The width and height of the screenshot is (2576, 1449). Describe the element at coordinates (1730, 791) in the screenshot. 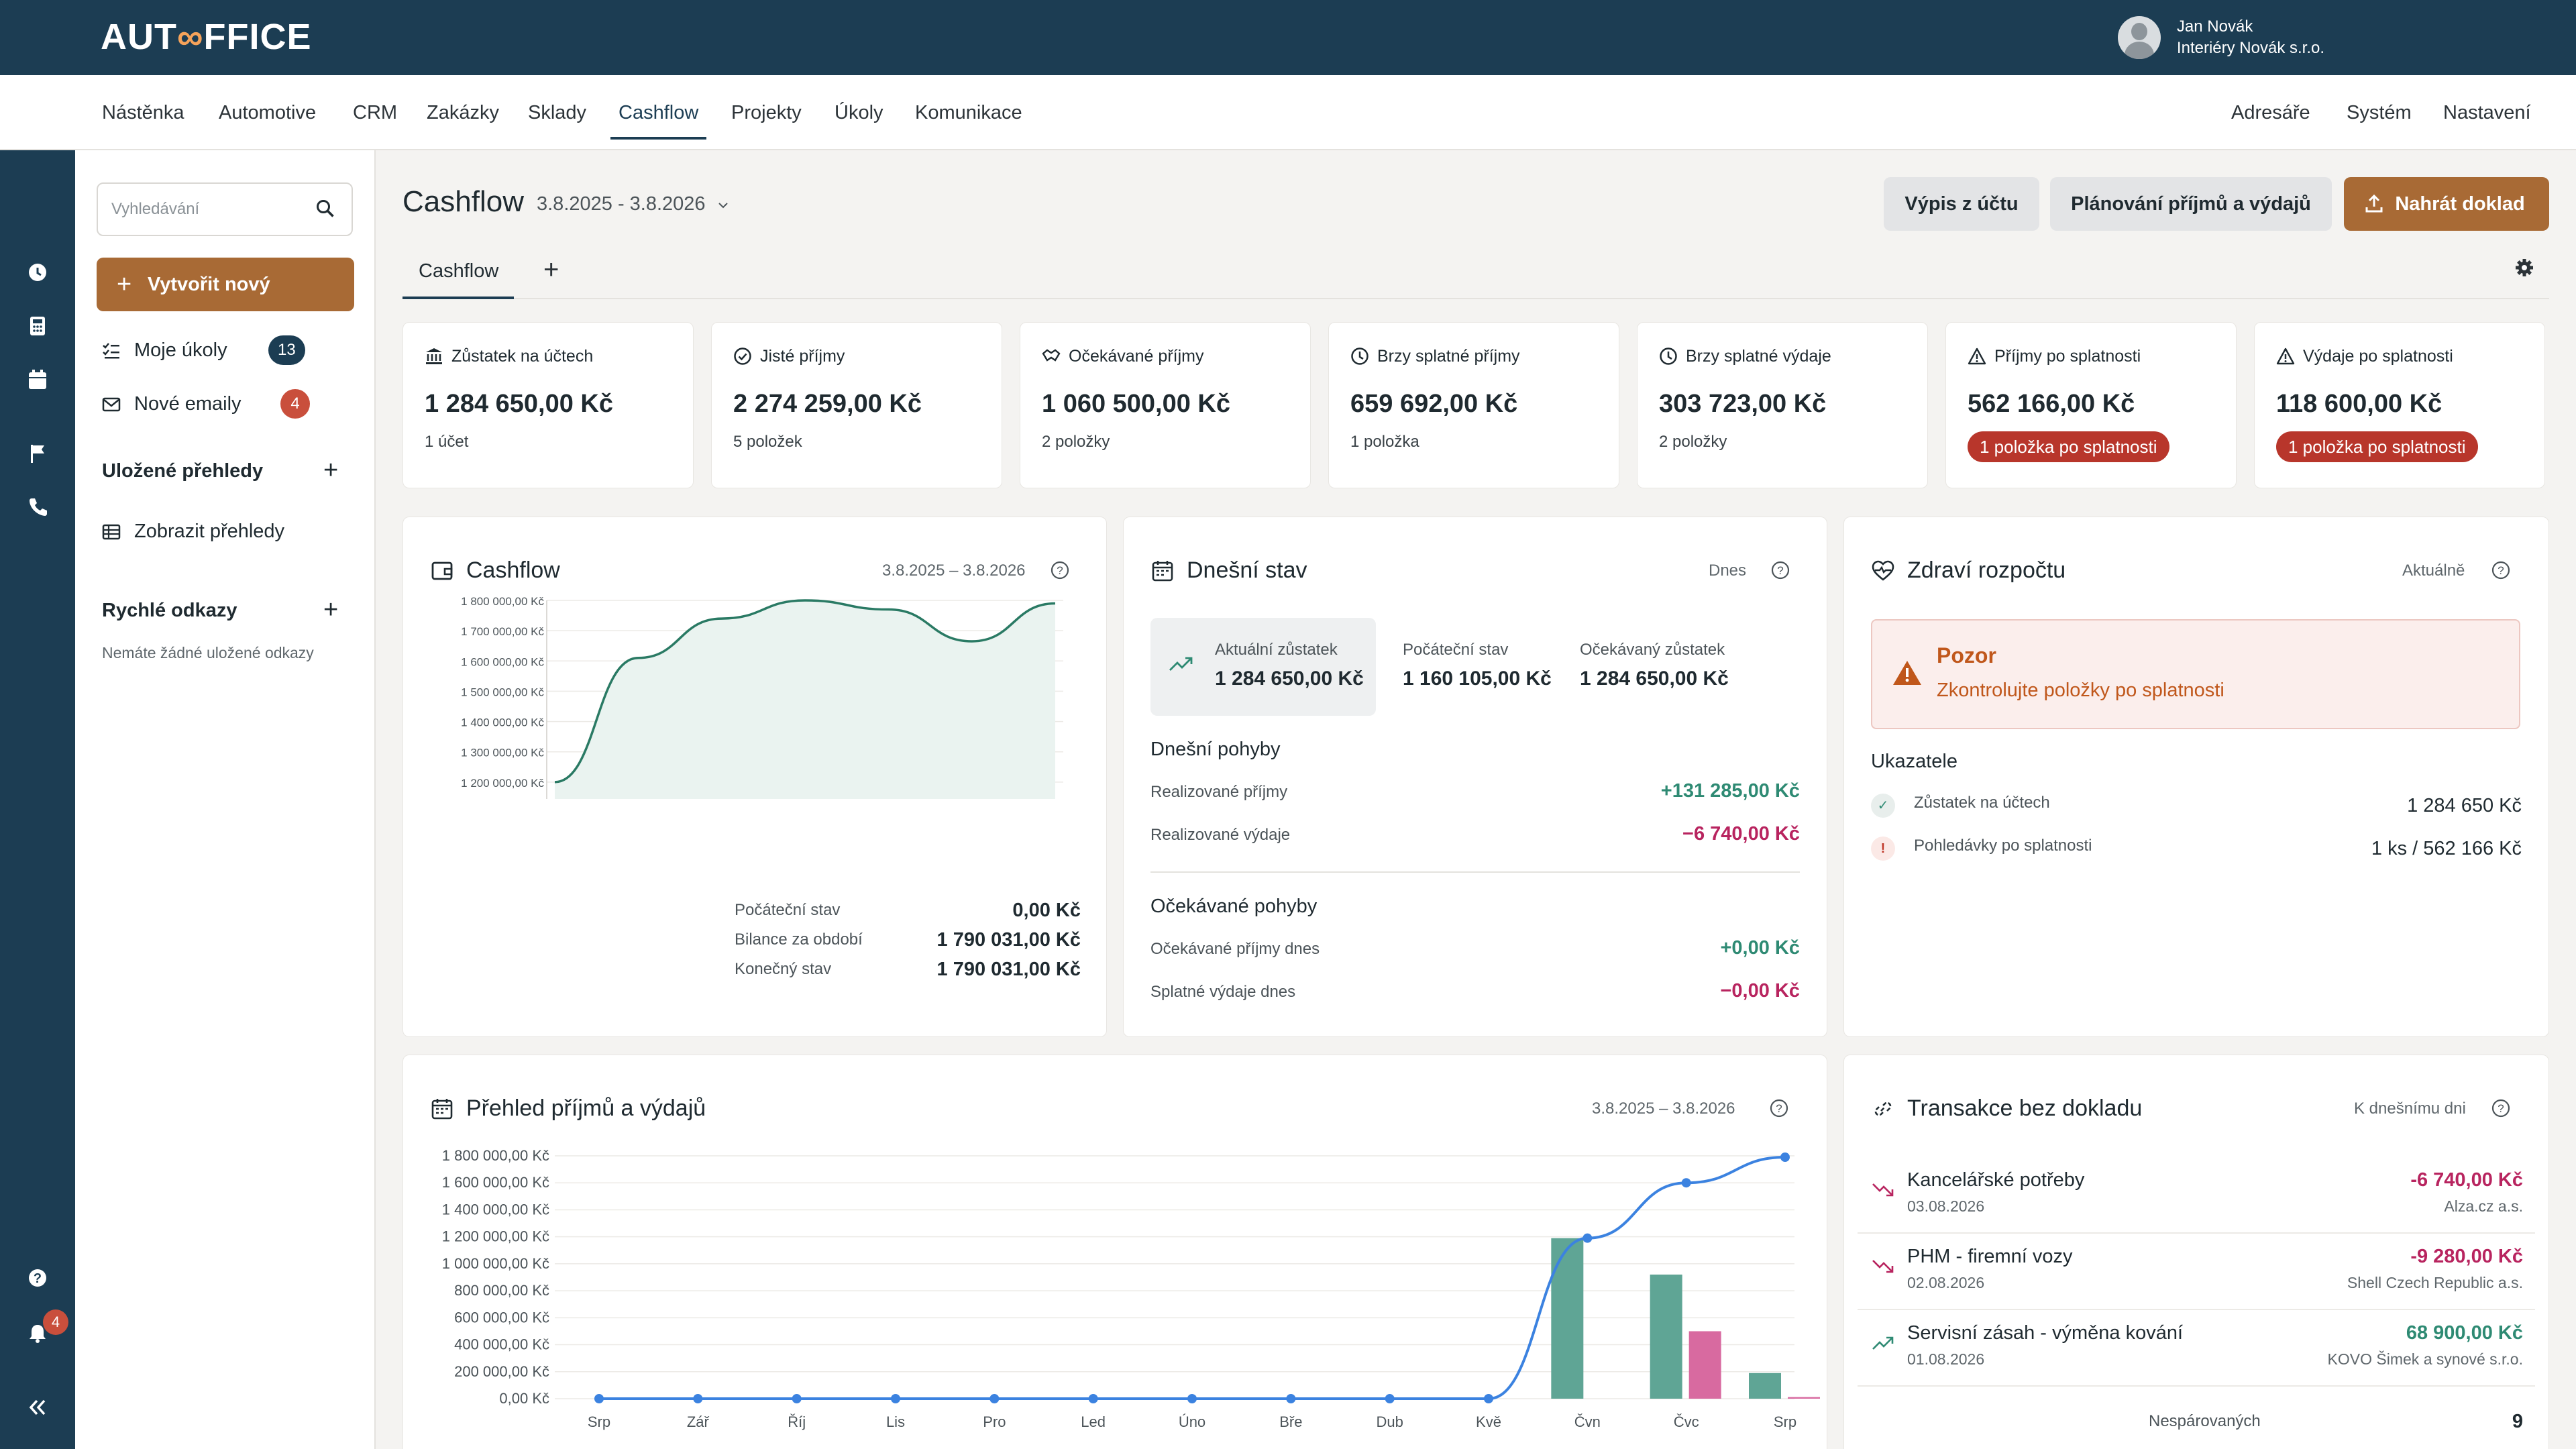

I see `real-income-value: +131 285,00 Kč` at that location.